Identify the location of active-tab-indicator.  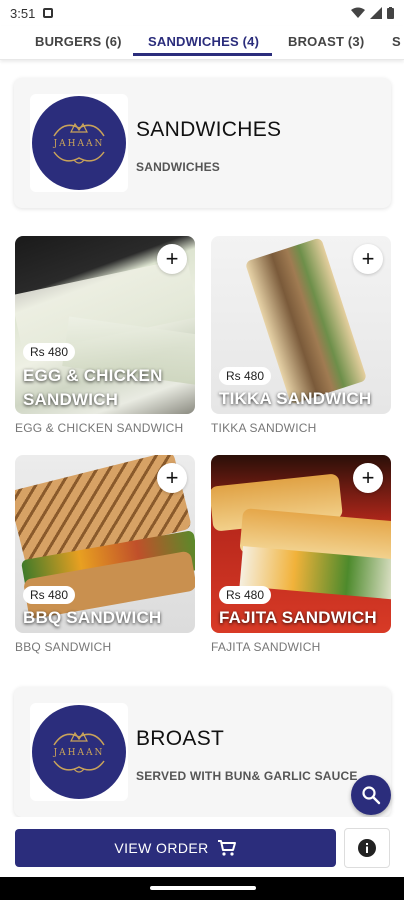
(202, 54).